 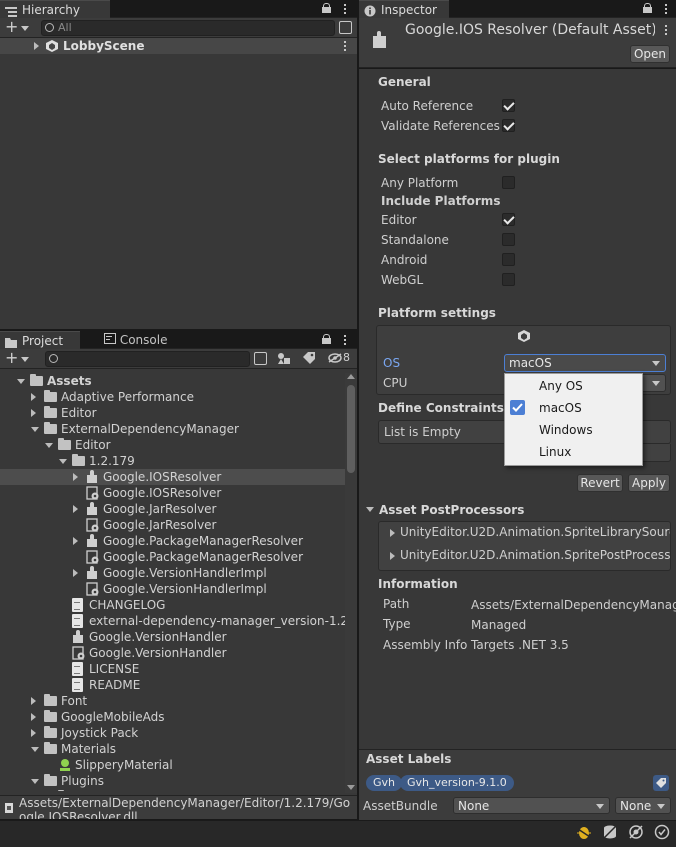 What do you see at coordinates (384, 783) in the screenshot?
I see `label-gvh: Gvh` at bounding box center [384, 783].